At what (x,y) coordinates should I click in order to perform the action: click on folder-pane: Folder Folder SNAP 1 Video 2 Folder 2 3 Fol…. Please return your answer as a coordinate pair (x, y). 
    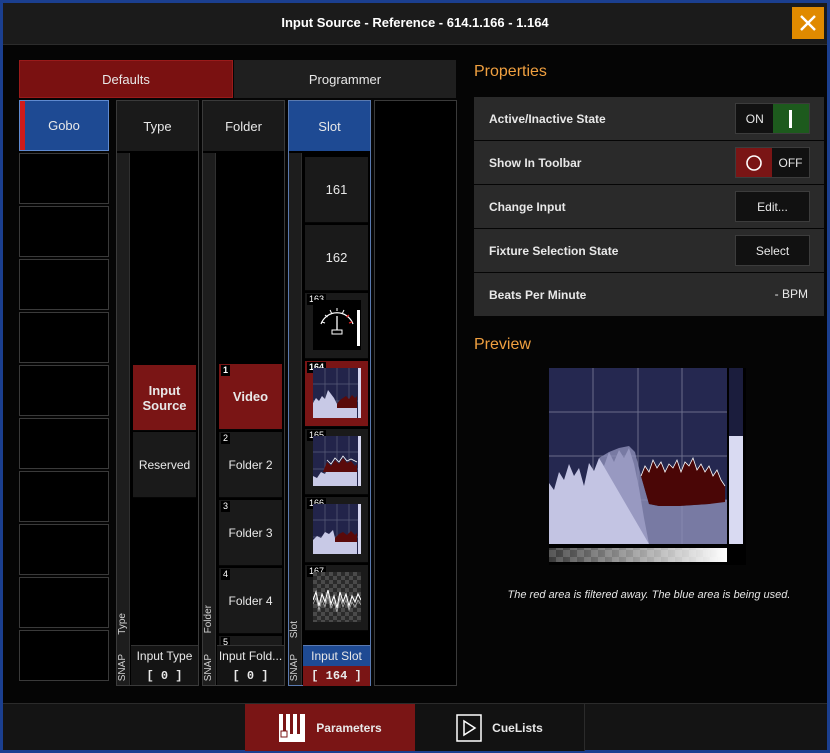
    Looking at the image, I should click on (243, 393).